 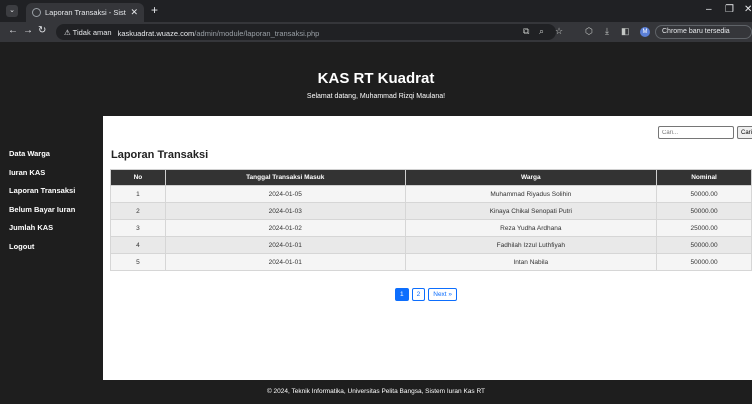 I want to click on page-button-1: 1, so click(x=402, y=294).